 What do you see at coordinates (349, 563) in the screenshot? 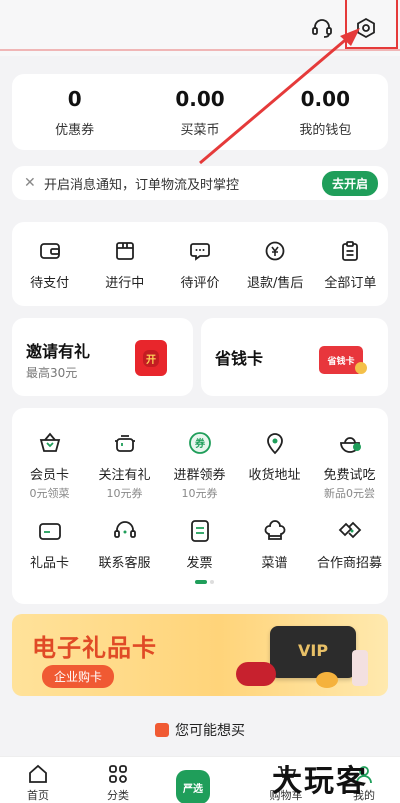
I see `service-label: 合作商招募` at bounding box center [349, 563].